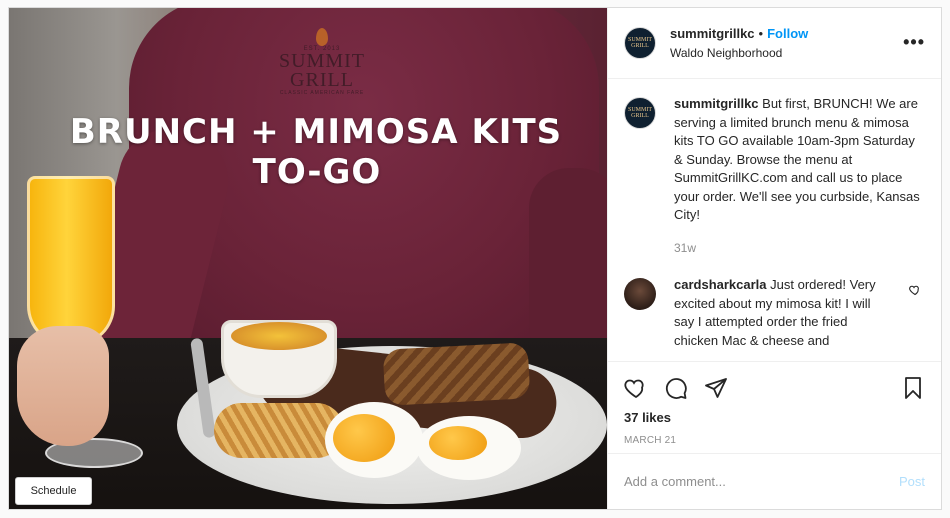 The image size is (950, 518). What do you see at coordinates (316, 132) in the screenshot?
I see `headline-line-1: BRUNCH + MIMOSA KITS` at bounding box center [316, 132].